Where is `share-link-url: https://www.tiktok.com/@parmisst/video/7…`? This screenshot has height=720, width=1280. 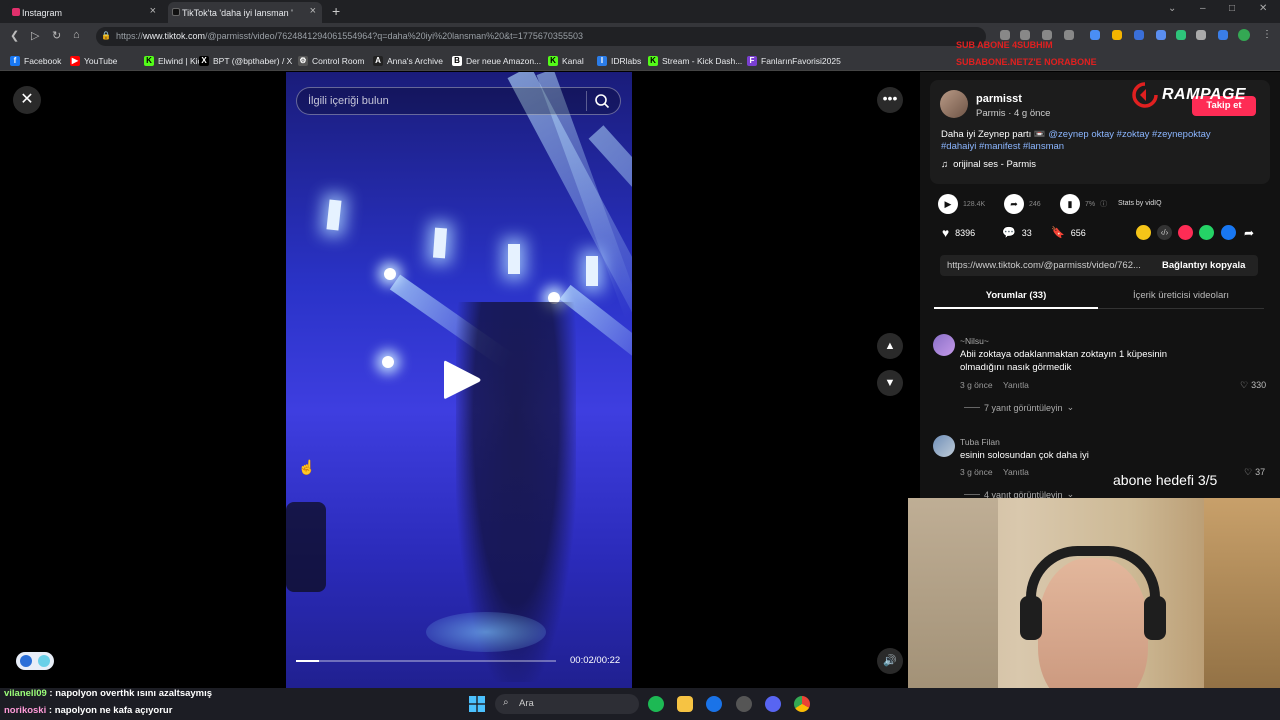 share-link-url: https://www.tiktok.com/@parmisst/video/7… is located at coordinates (1049, 265).